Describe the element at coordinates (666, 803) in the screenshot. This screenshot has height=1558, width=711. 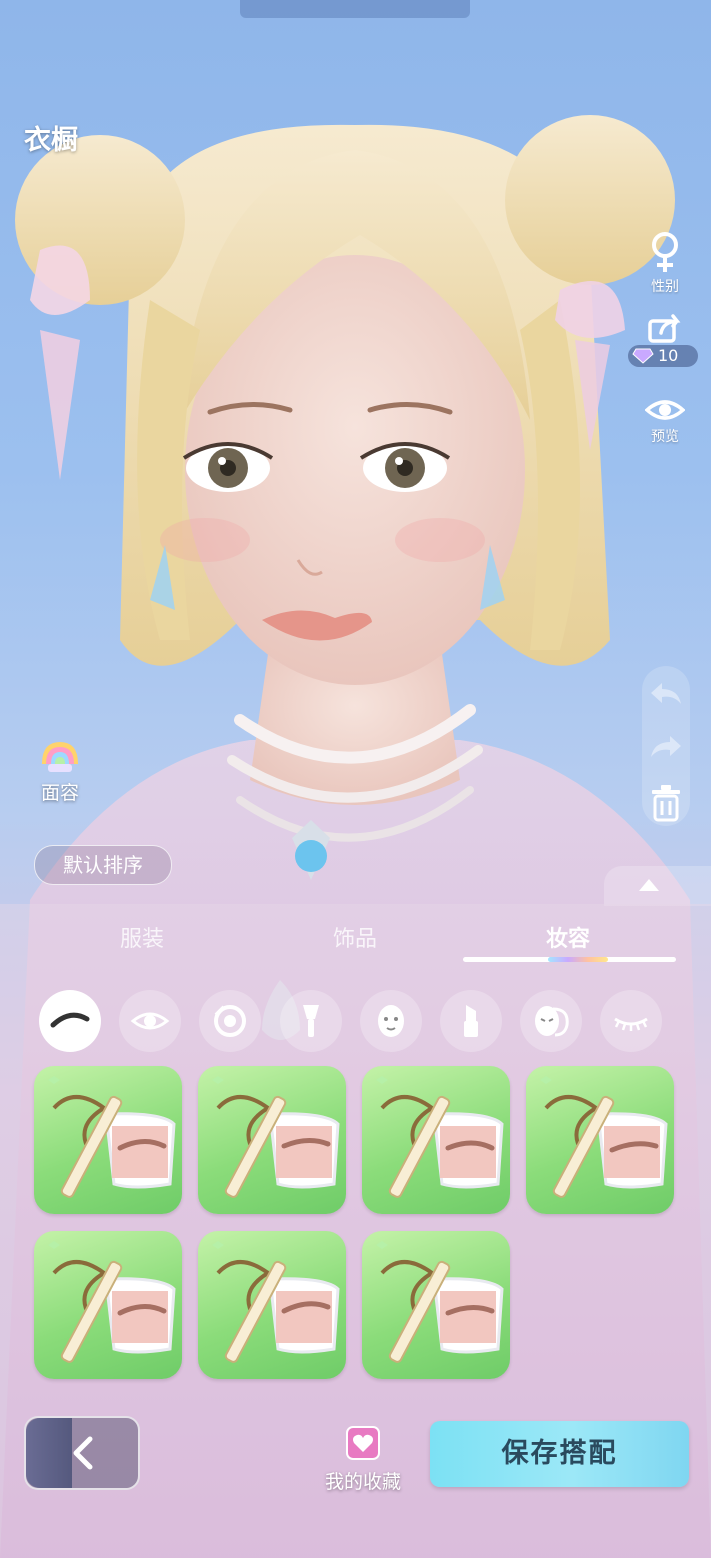
I see `trash-icon` at that location.